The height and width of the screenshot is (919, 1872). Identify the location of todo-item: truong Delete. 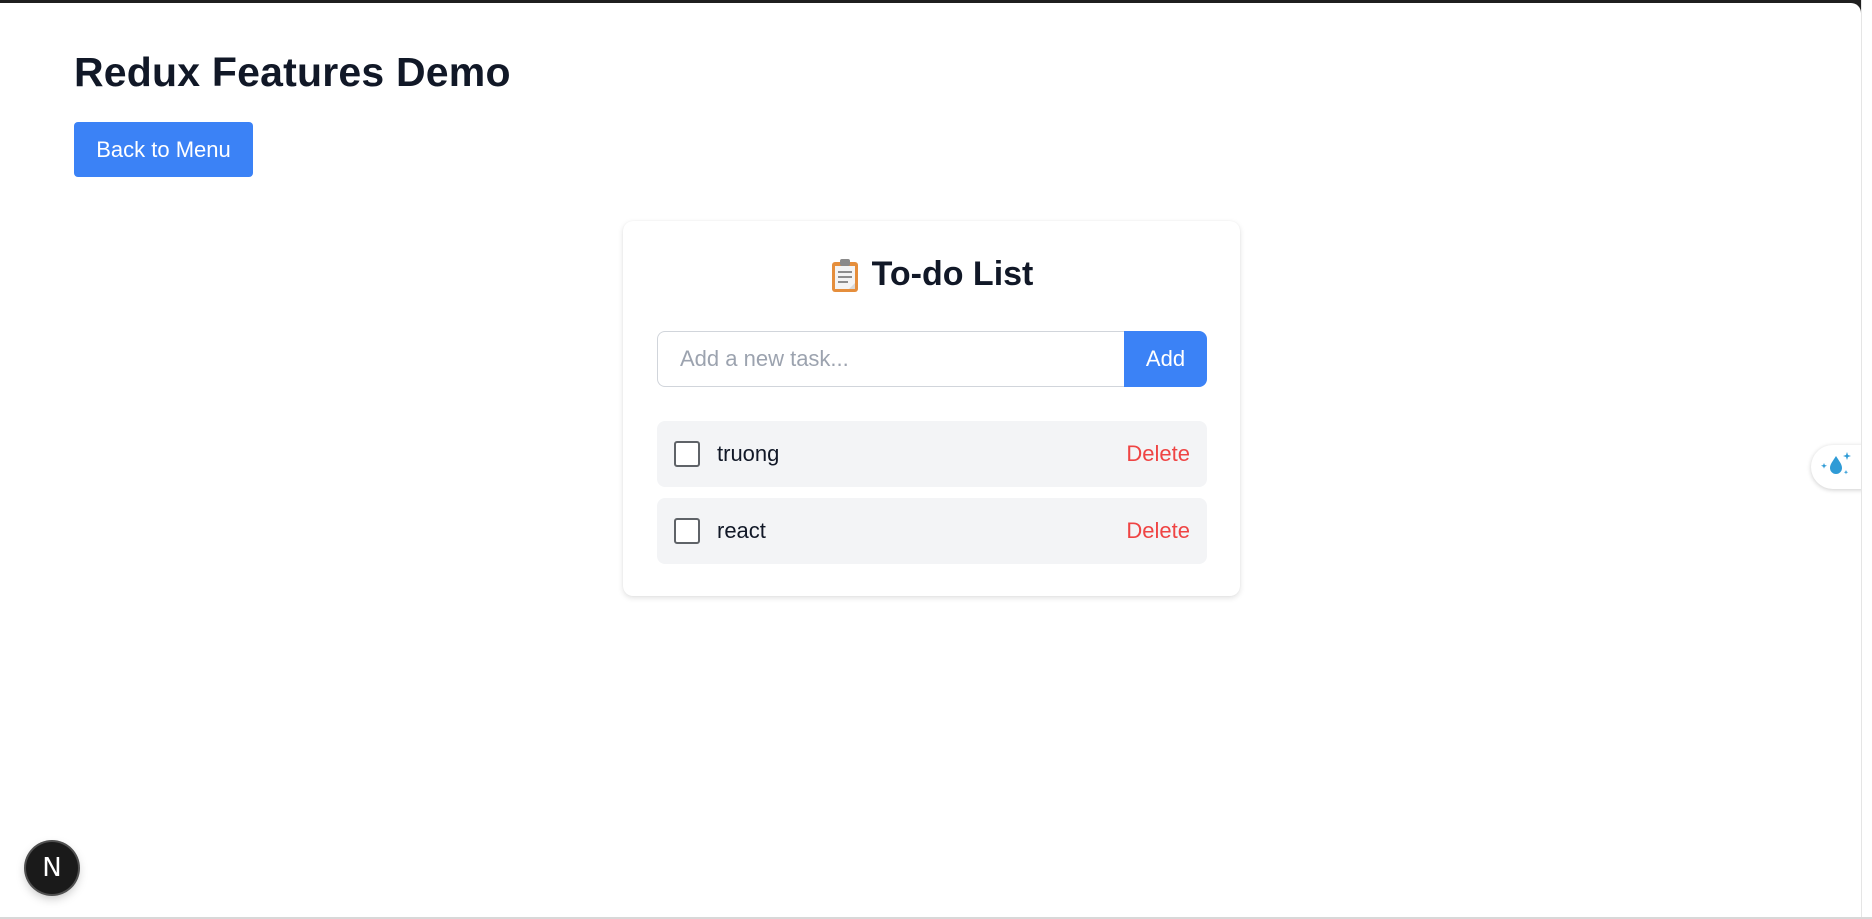
(932, 454).